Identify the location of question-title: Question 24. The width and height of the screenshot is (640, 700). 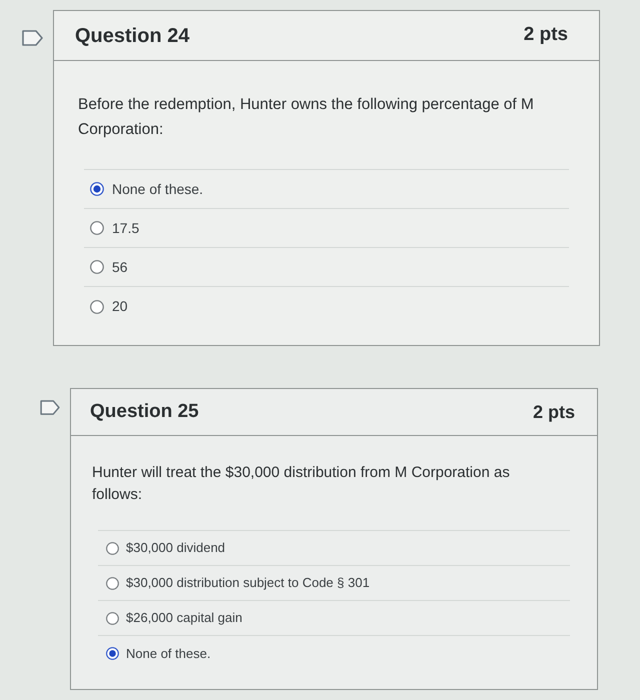
(132, 36).